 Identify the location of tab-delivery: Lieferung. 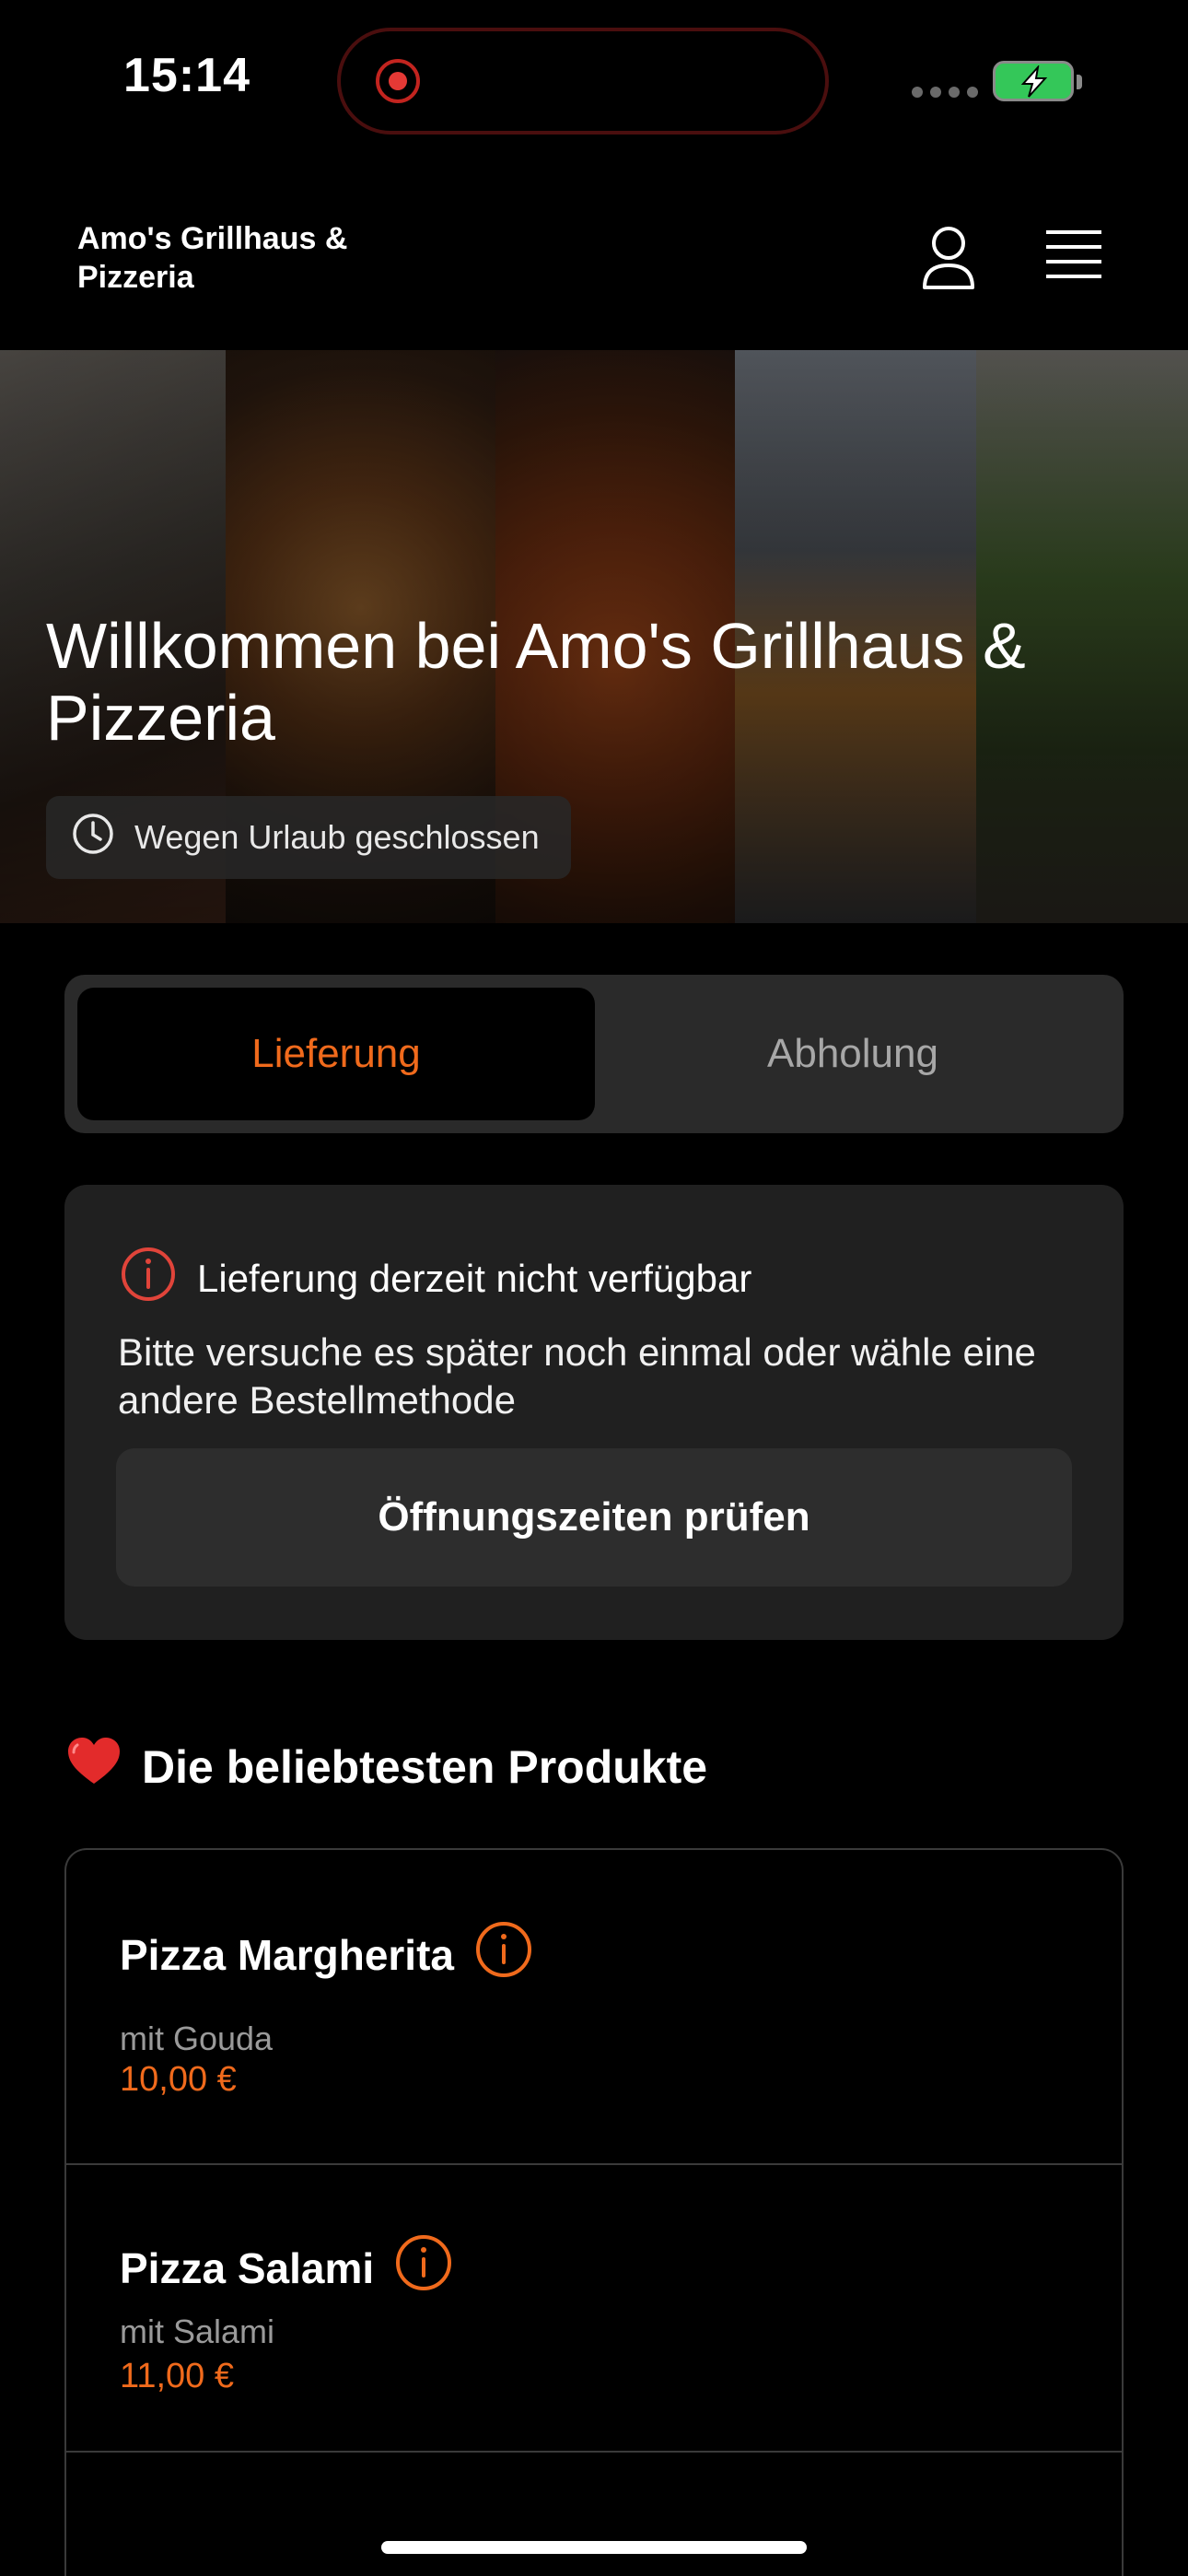
(336, 1054).